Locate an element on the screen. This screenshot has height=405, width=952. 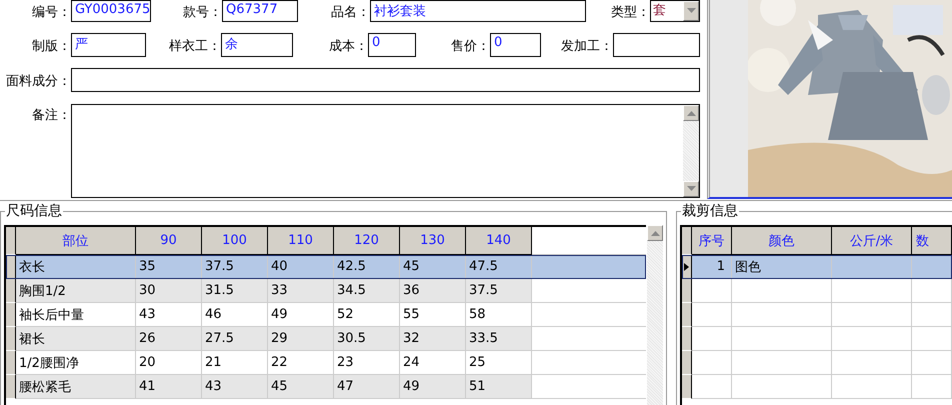
table-cell: 45 is located at coordinates (301, 387).